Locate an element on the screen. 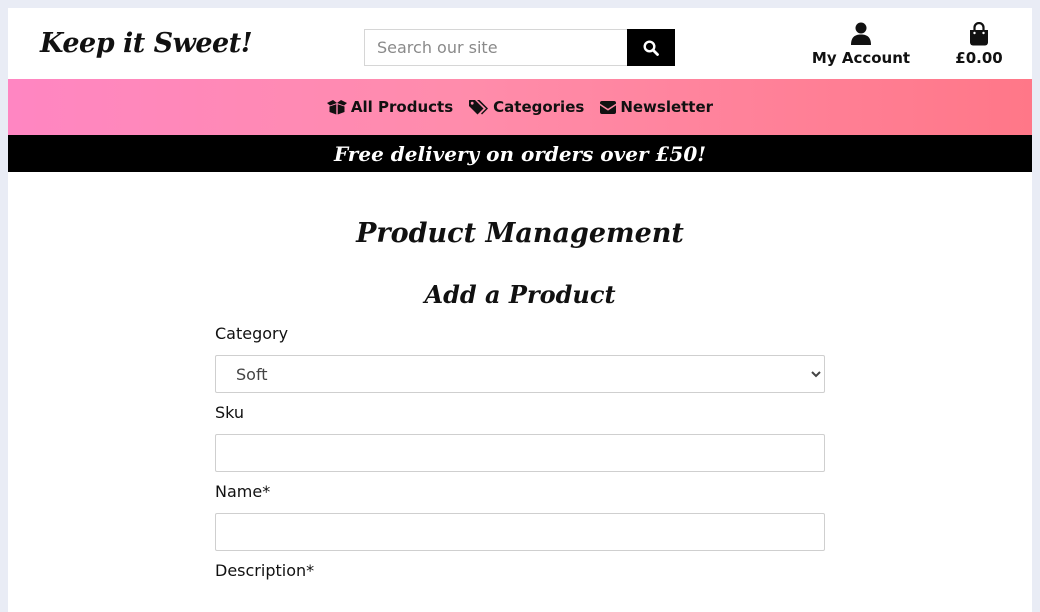 The image size is (1040, 612). search-icon is located at coordinates (651, 47).